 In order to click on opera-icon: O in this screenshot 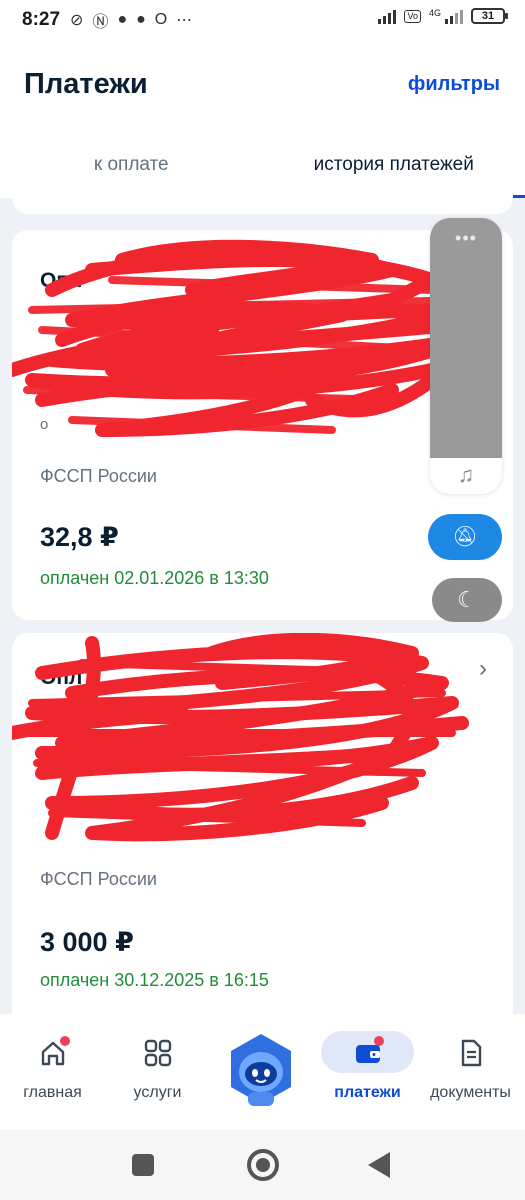, I will do `click(161, 19)`.